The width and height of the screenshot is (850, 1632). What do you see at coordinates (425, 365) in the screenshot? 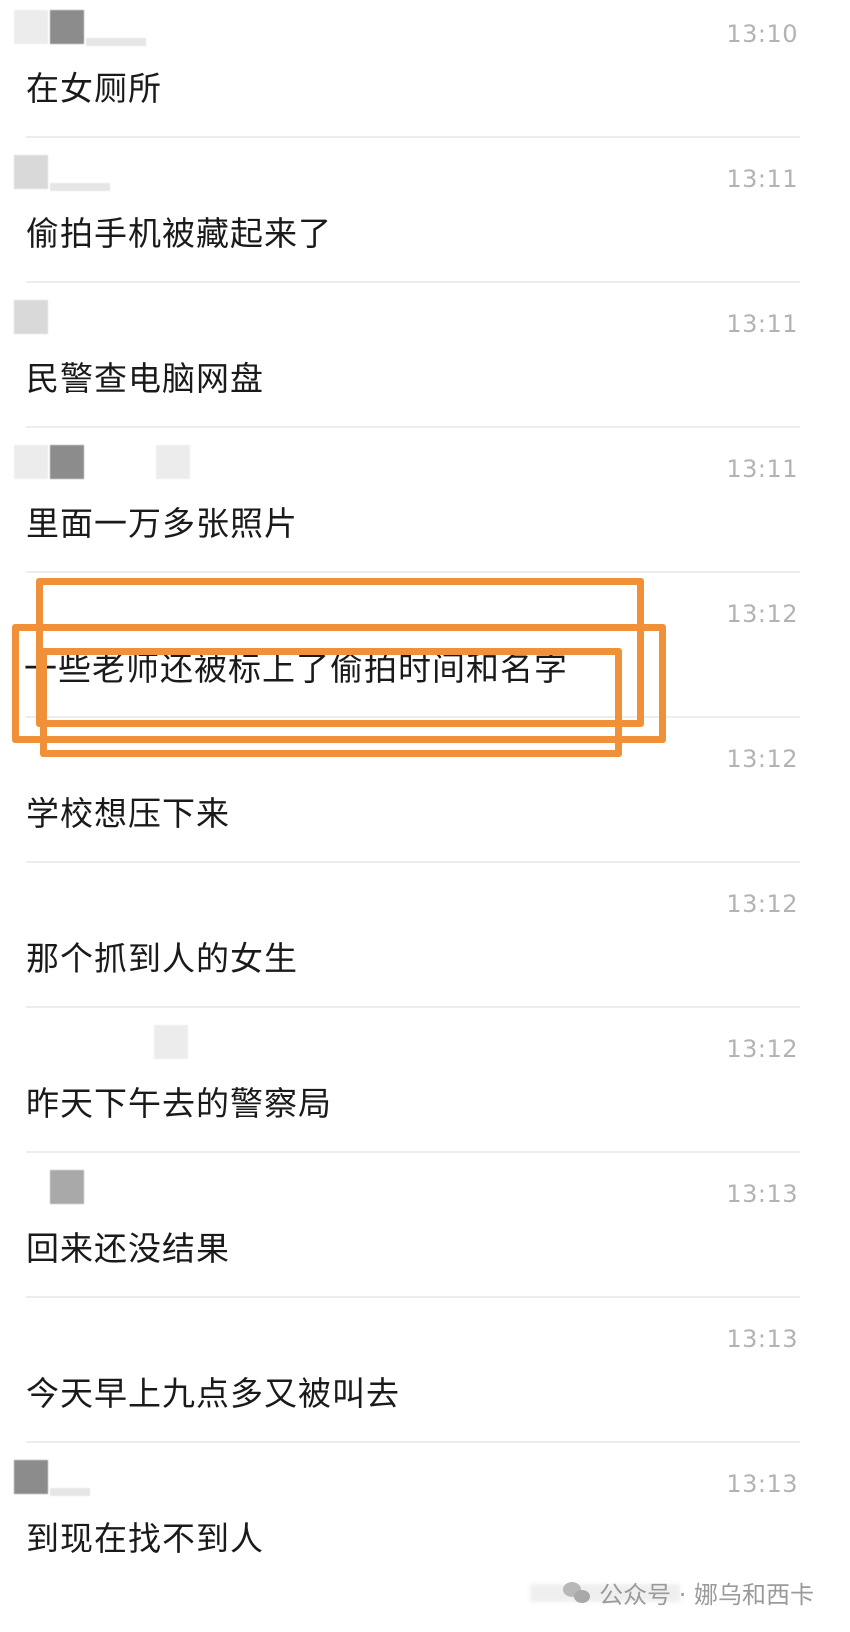
I see `message-item: 13:11 民警查电脑网盘` at bounding box center [425, 365].